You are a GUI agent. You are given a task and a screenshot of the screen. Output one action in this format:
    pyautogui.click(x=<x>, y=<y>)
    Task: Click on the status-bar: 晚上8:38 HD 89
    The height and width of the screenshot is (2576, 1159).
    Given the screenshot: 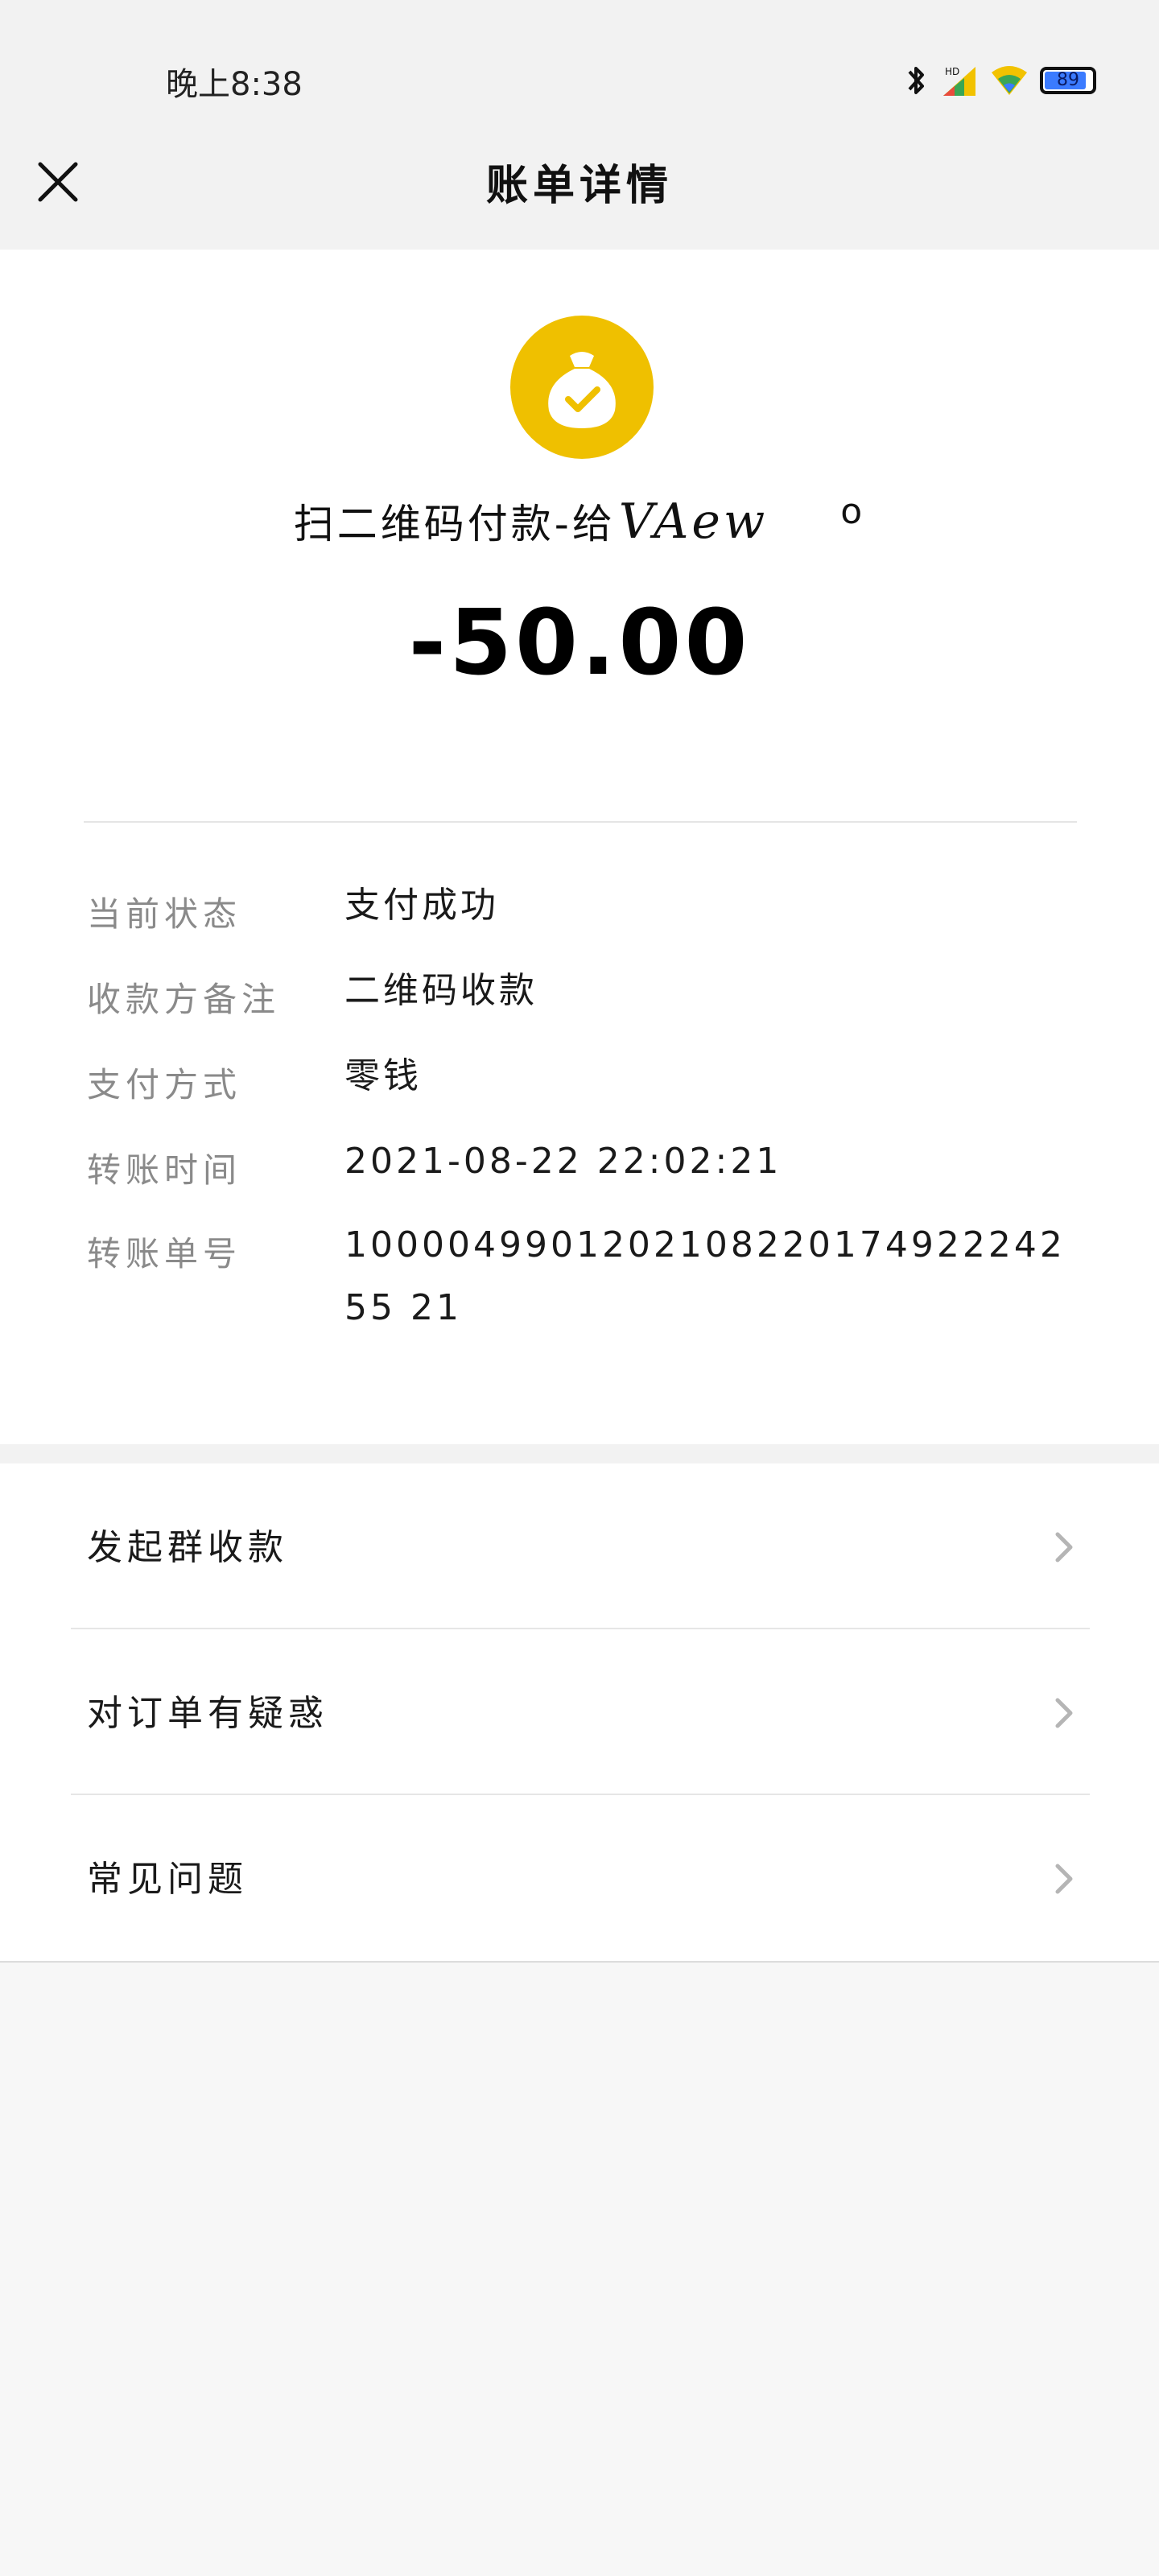 What is the action you would take?
    pyautogui.click(x=579, y=60)
    